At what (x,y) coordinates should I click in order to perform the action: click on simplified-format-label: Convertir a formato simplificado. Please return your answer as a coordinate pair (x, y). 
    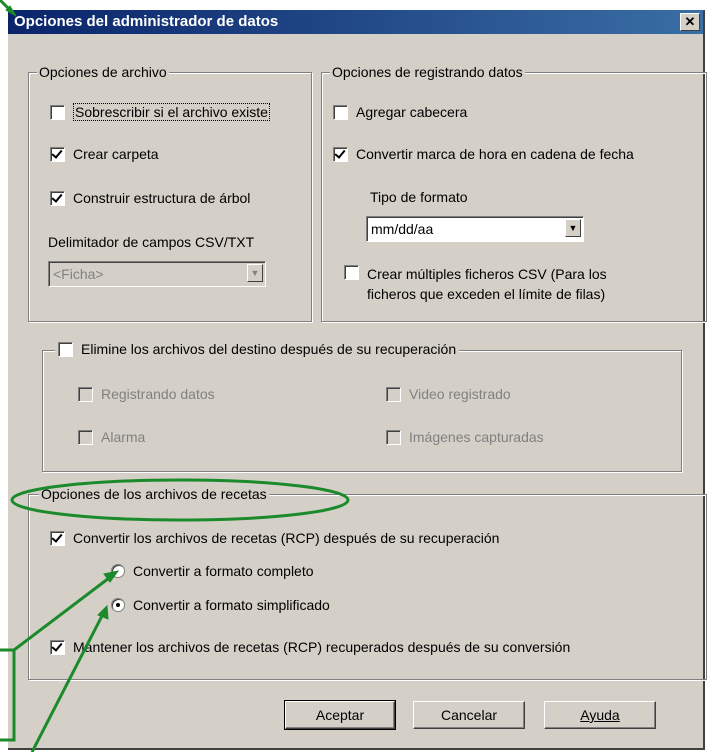
    Looking at the image, I should click on (231, 605).